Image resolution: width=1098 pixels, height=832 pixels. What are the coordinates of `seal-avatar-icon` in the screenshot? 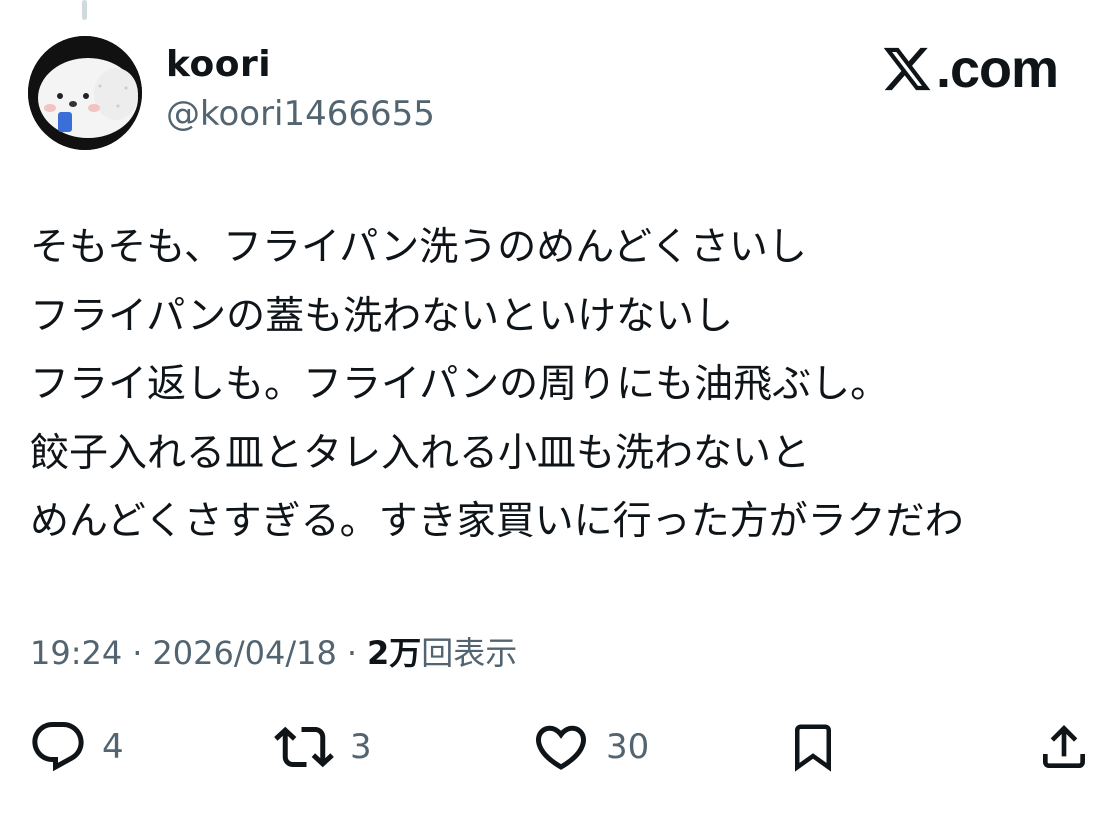 It's located at (85, 93).